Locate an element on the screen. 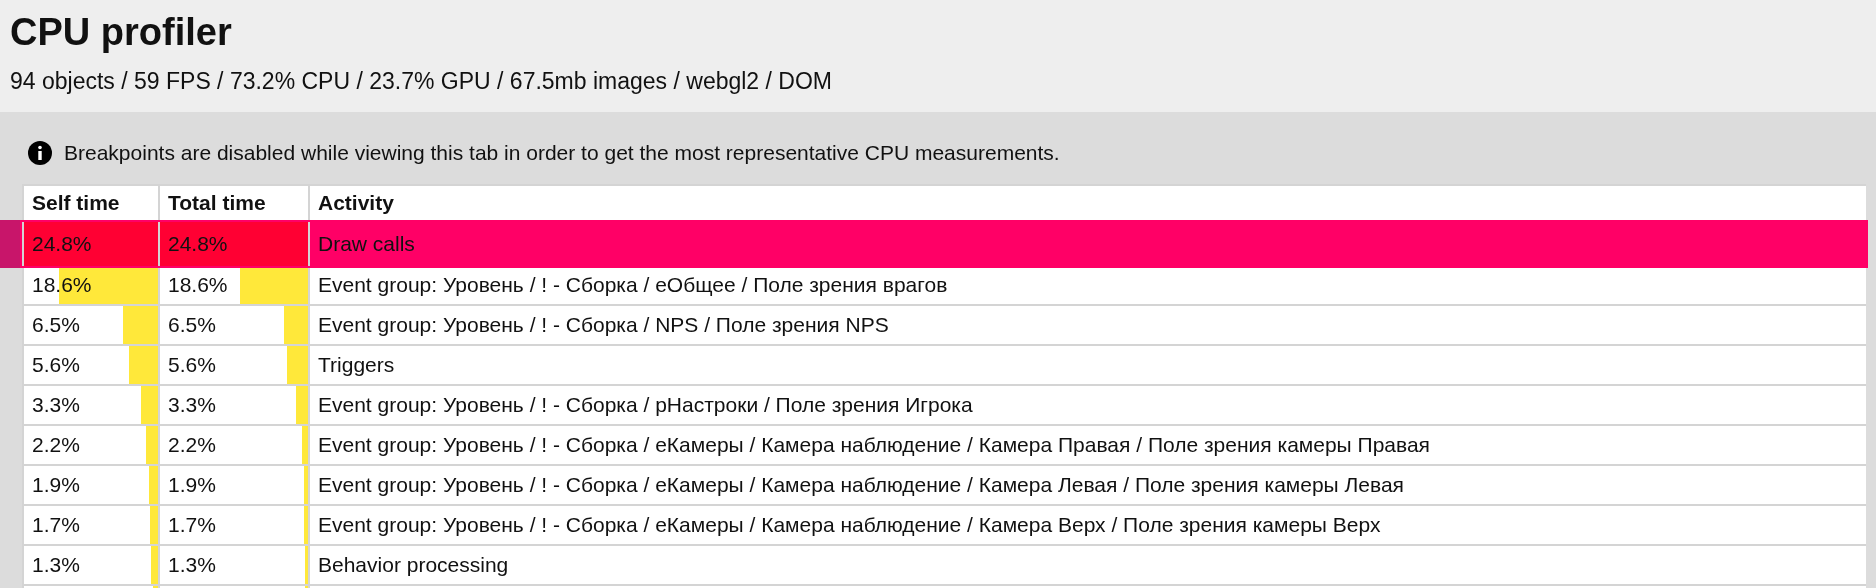 Image resolution: width=1876 pixels, height=588 pixels. total-time: 5.6% is located at coordinates (192, 365).